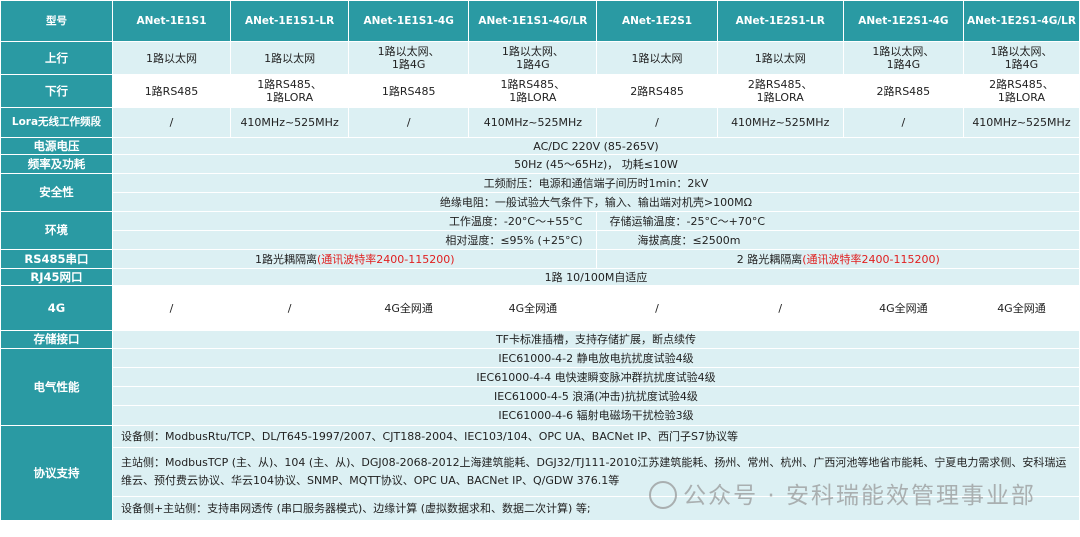  What do you see at coordinates (657, 21) in the screenshot?
I see `header-col: ANet-1E2S1` at bounding box center [657, 21].